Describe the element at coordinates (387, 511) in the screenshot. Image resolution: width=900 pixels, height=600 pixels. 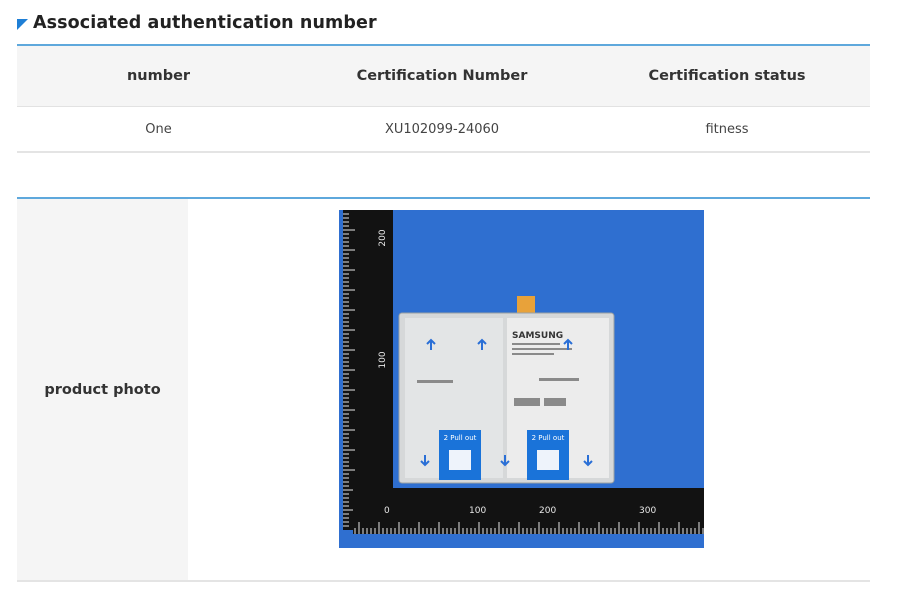
I see `ruler-label: 0` at that location.